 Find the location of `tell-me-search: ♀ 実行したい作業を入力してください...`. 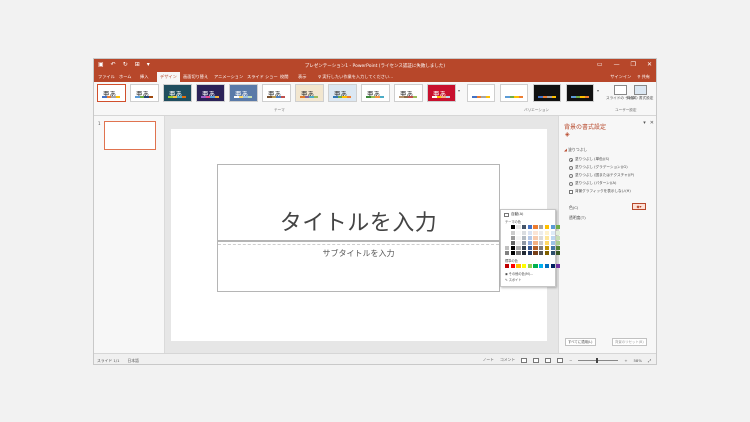

tell-me-search: ♀ 実行したい作業を入力してください... is located at coordinates (355, 77).